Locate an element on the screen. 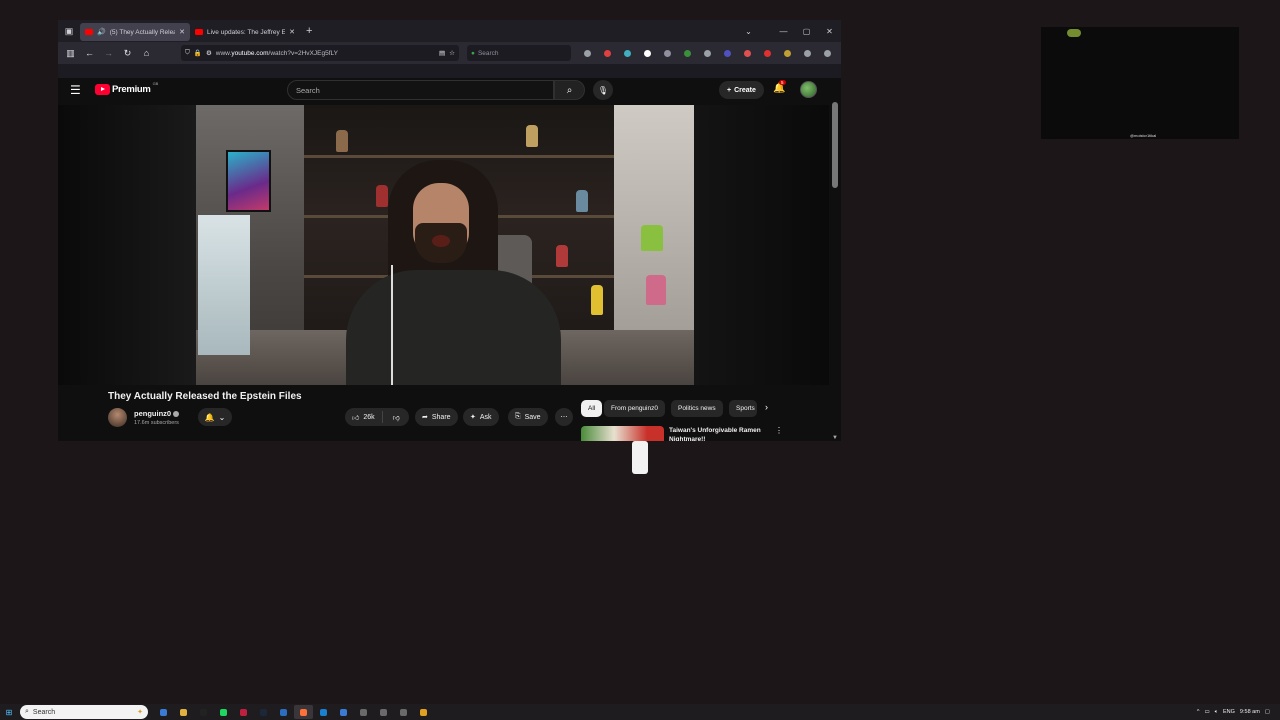 The image size is (1280, 720). windows-start-icon: ⊞ is located at coordinates (9, 712).